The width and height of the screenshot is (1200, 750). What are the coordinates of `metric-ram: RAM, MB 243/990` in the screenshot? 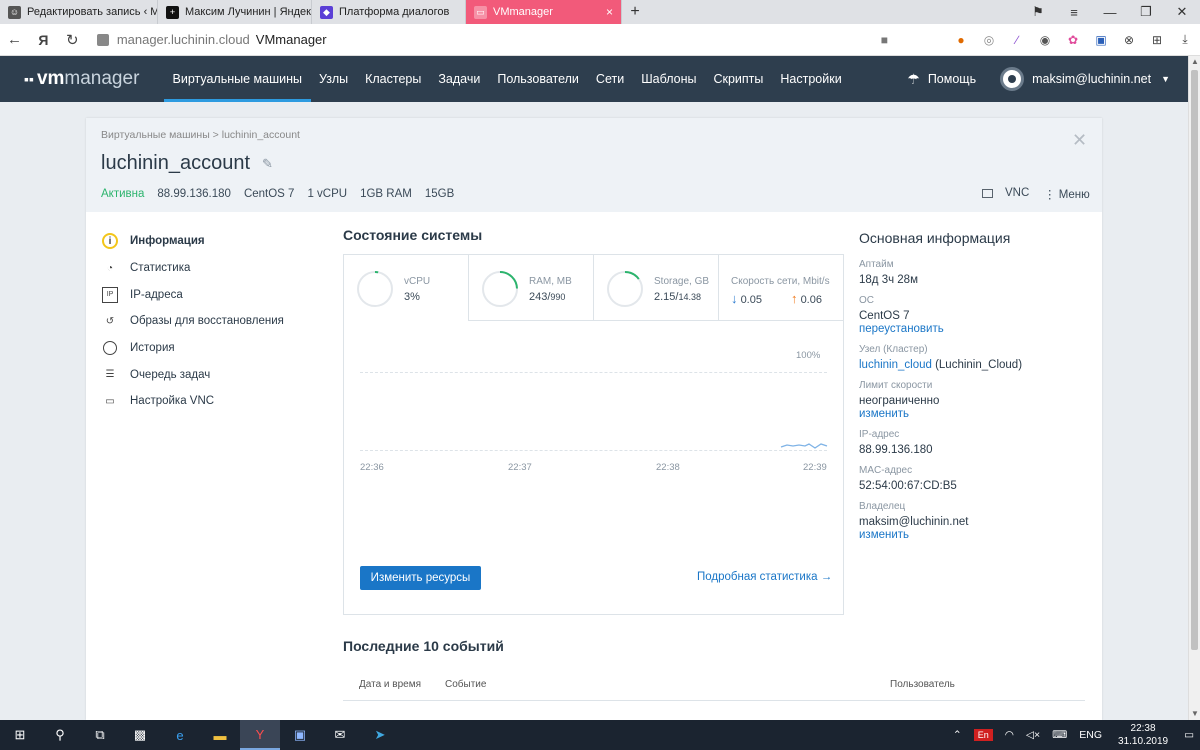 It's located at (531, 288).